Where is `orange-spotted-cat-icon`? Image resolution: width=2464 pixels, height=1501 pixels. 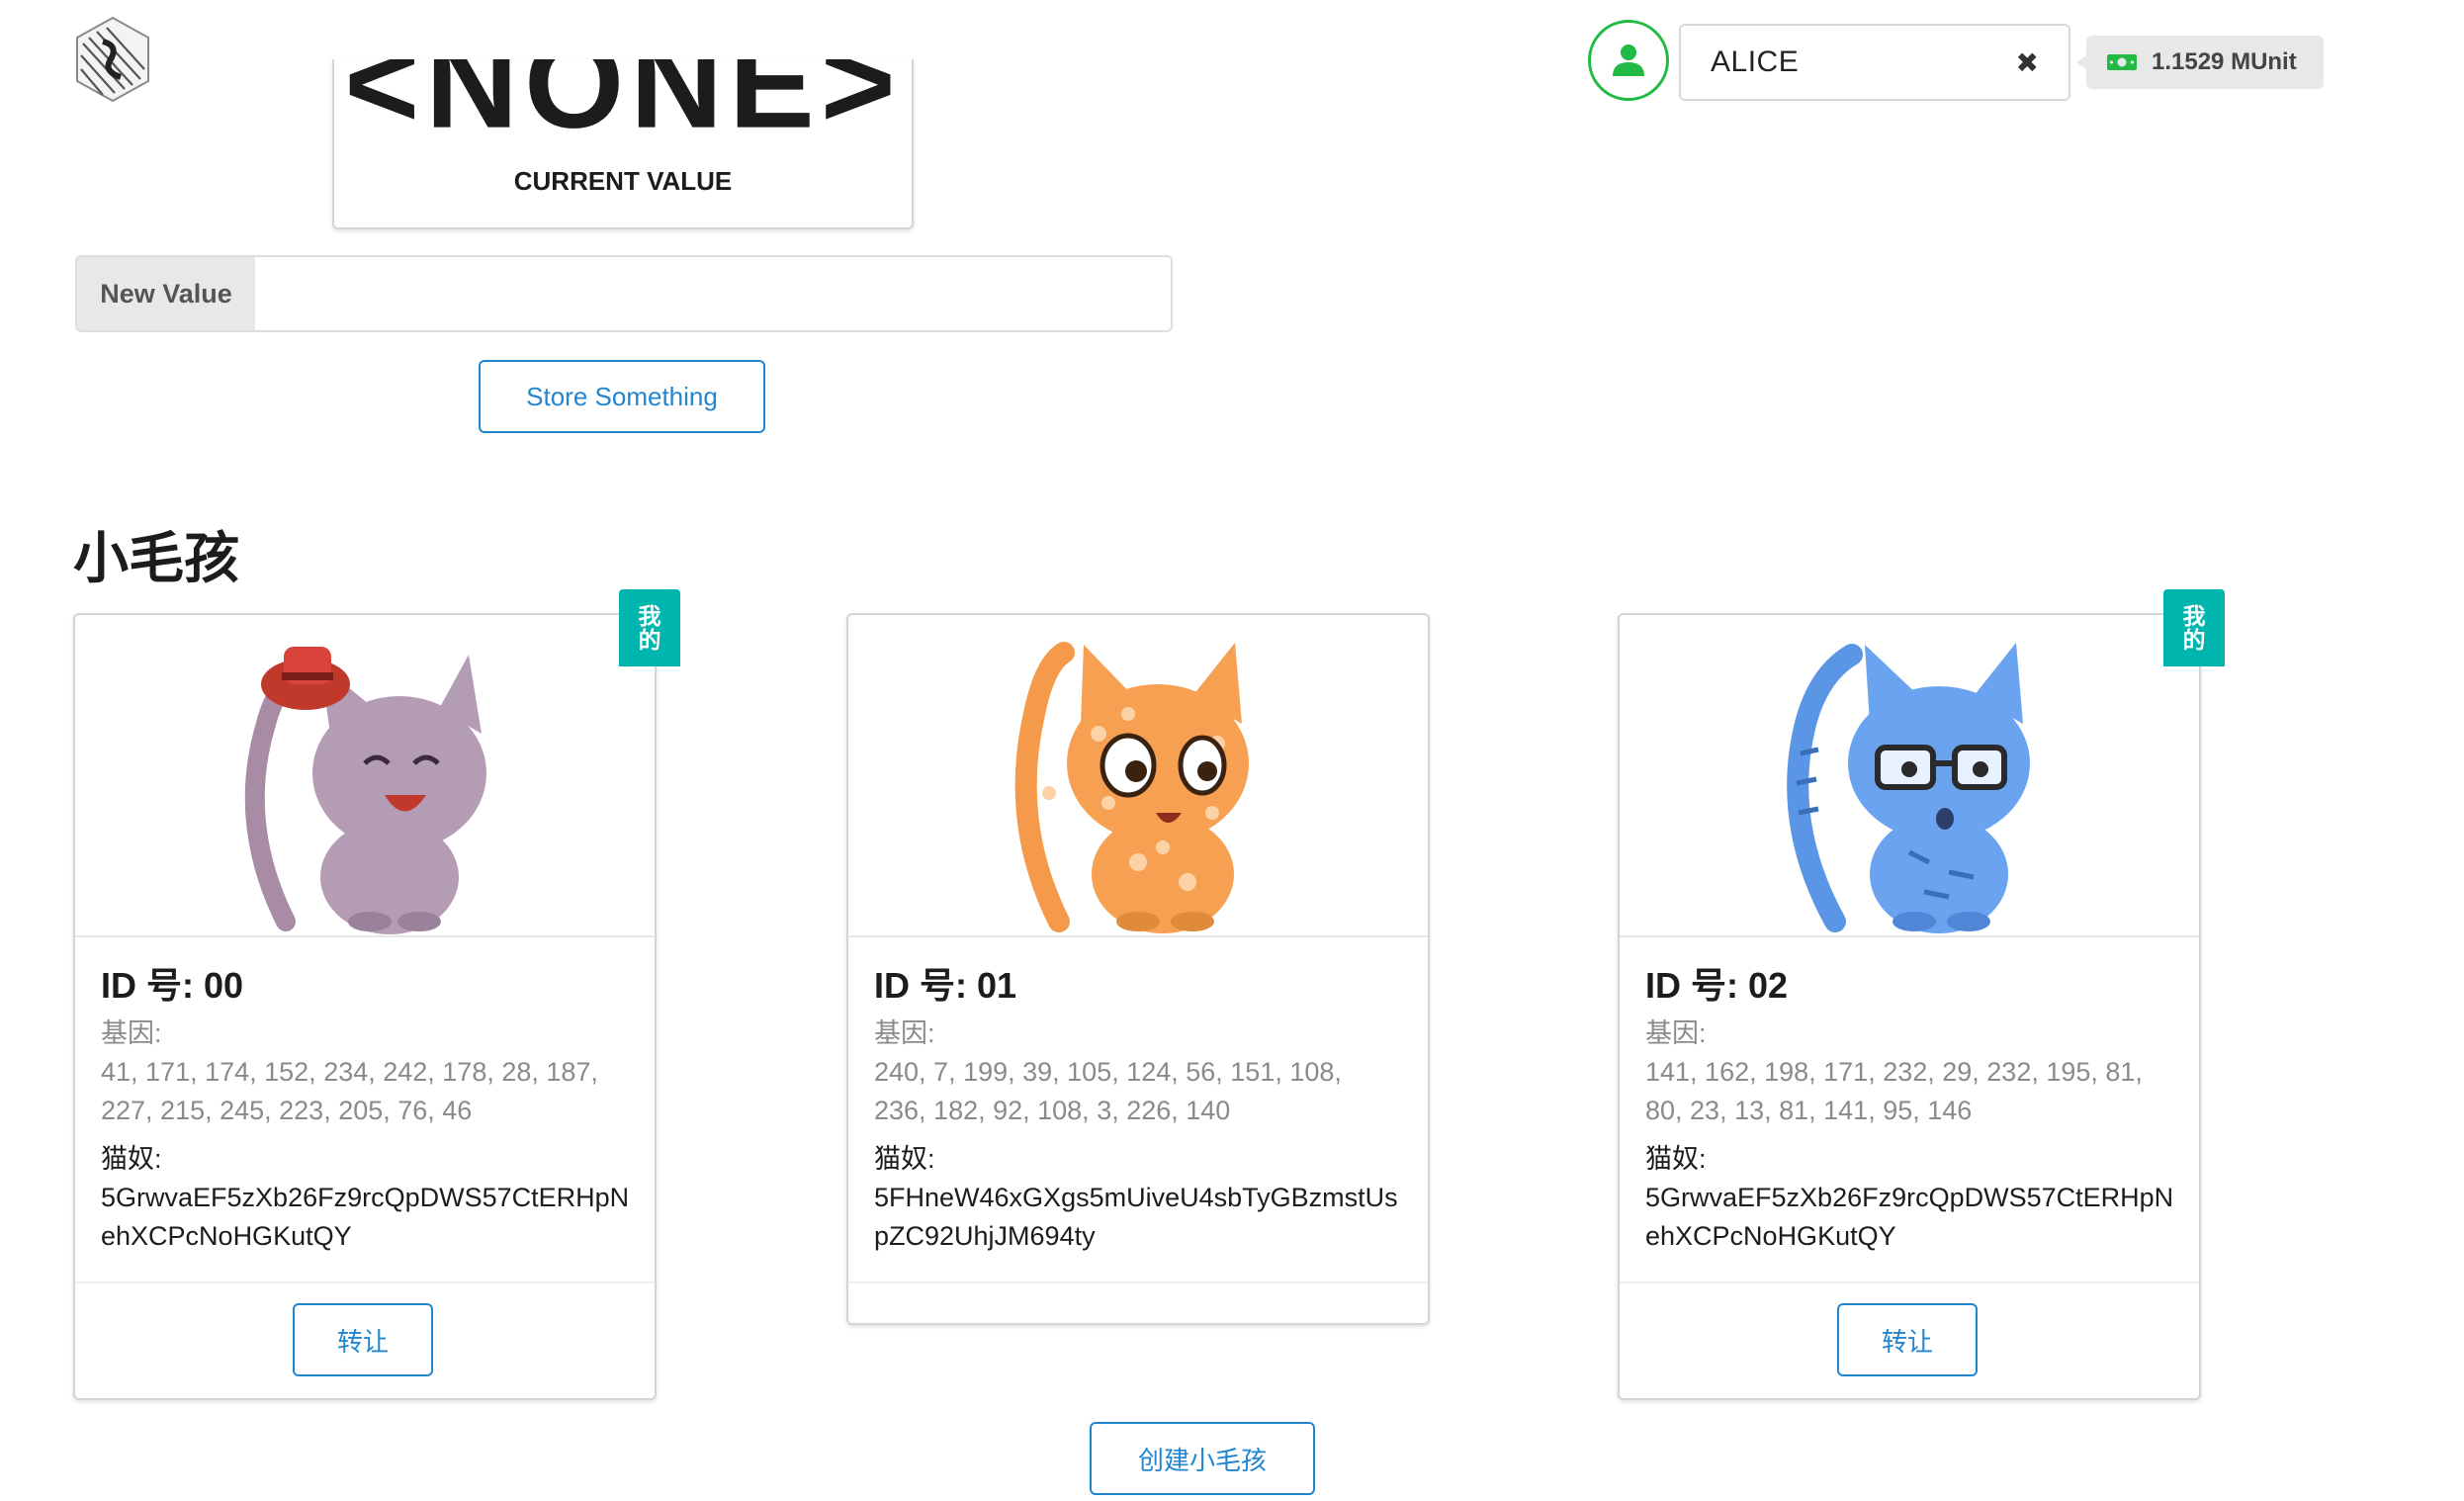 orange-spotted-cat-icon is located at coordinates (1132, 787).